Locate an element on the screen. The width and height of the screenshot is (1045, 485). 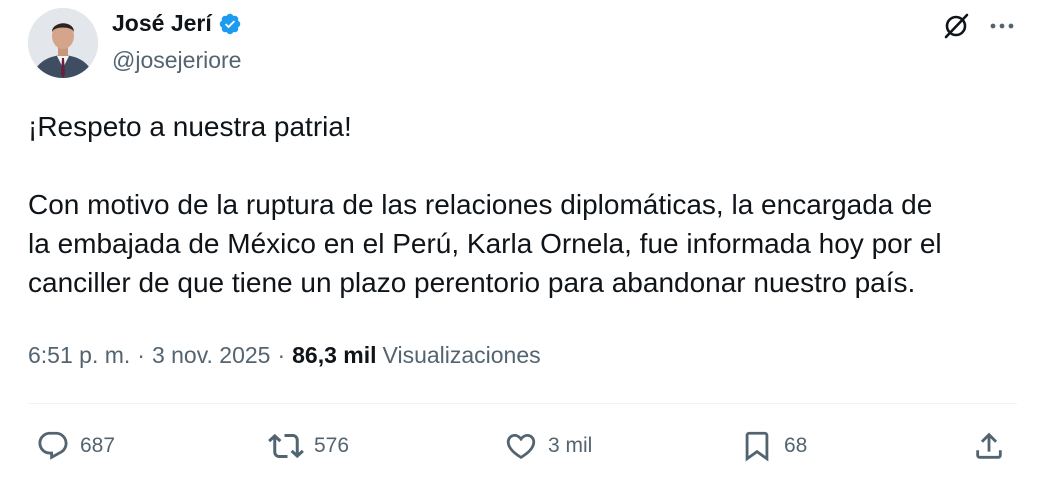
views-label: Visualizaciones is located at coordinates (461, 355).